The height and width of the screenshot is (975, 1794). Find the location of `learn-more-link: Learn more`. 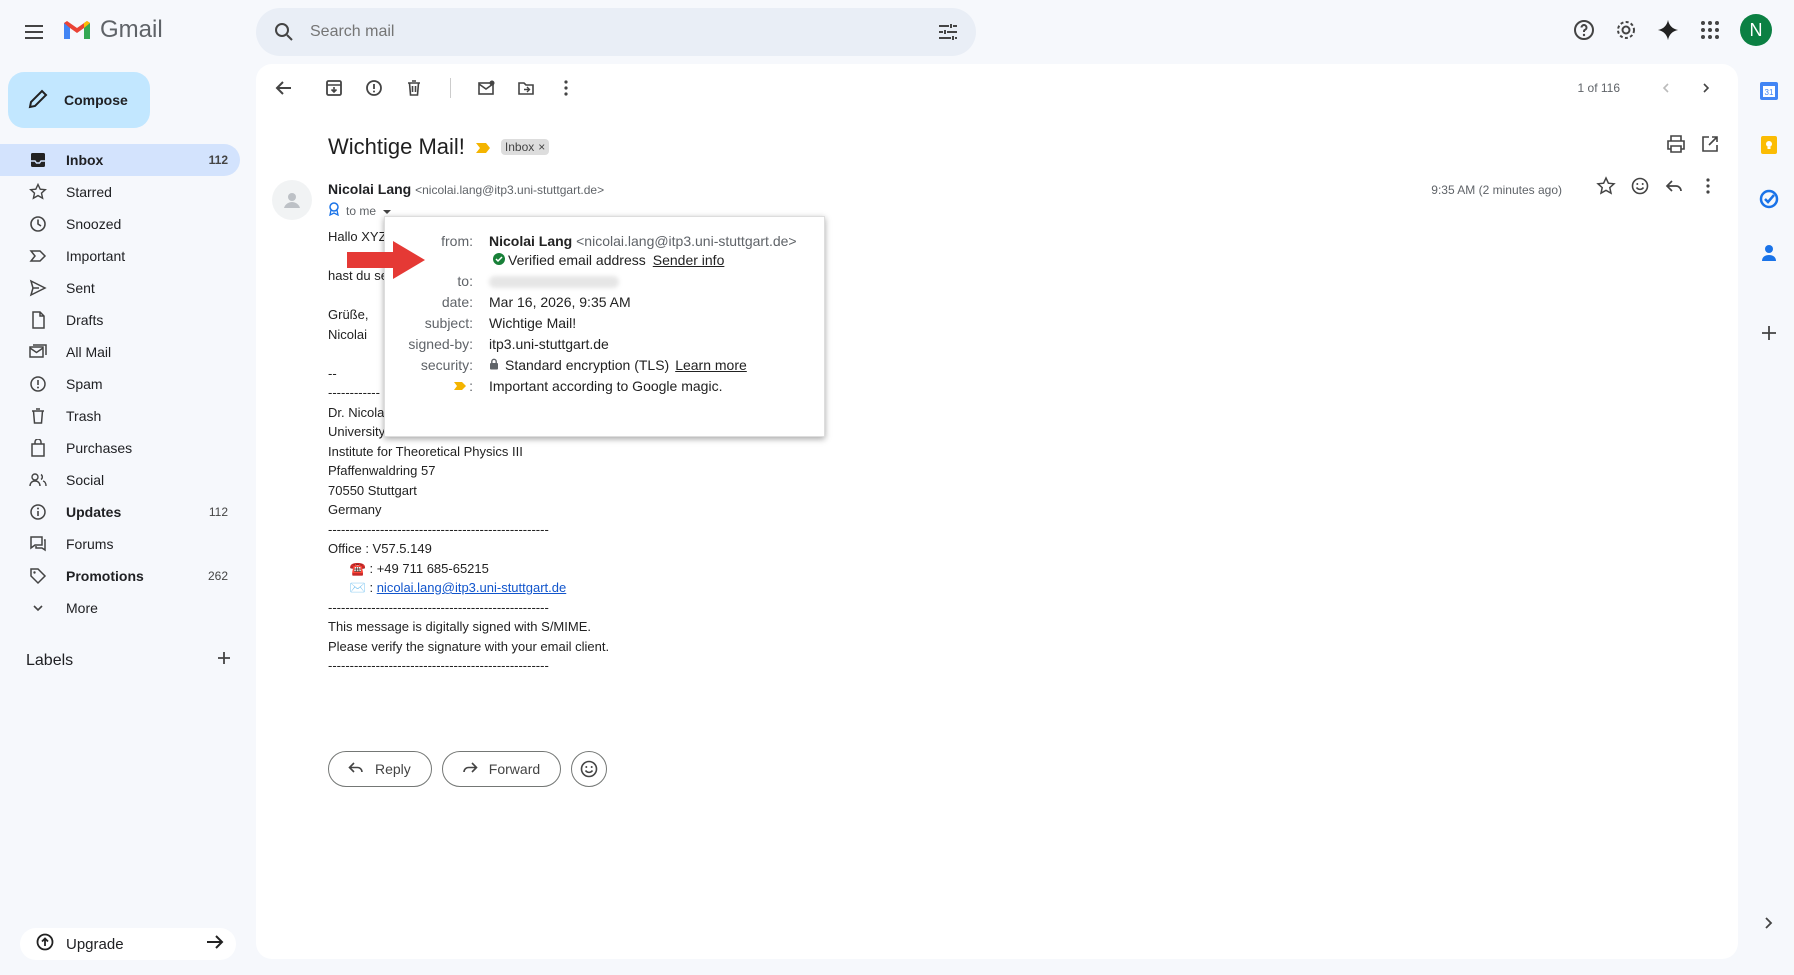

learn-more-link: Learn more is located at coordinates (711, 365).